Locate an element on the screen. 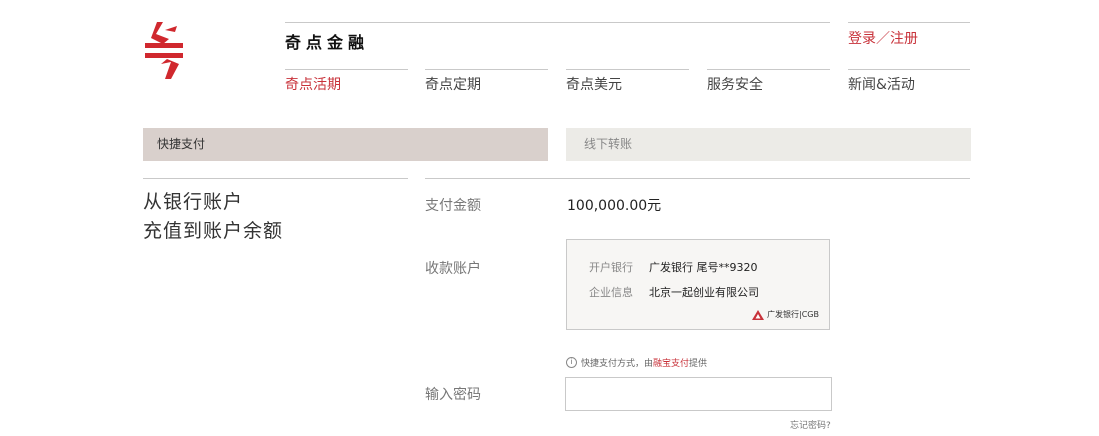  bank-value: 广发银行 尾号**9320 is located at coordinates (703, 267).